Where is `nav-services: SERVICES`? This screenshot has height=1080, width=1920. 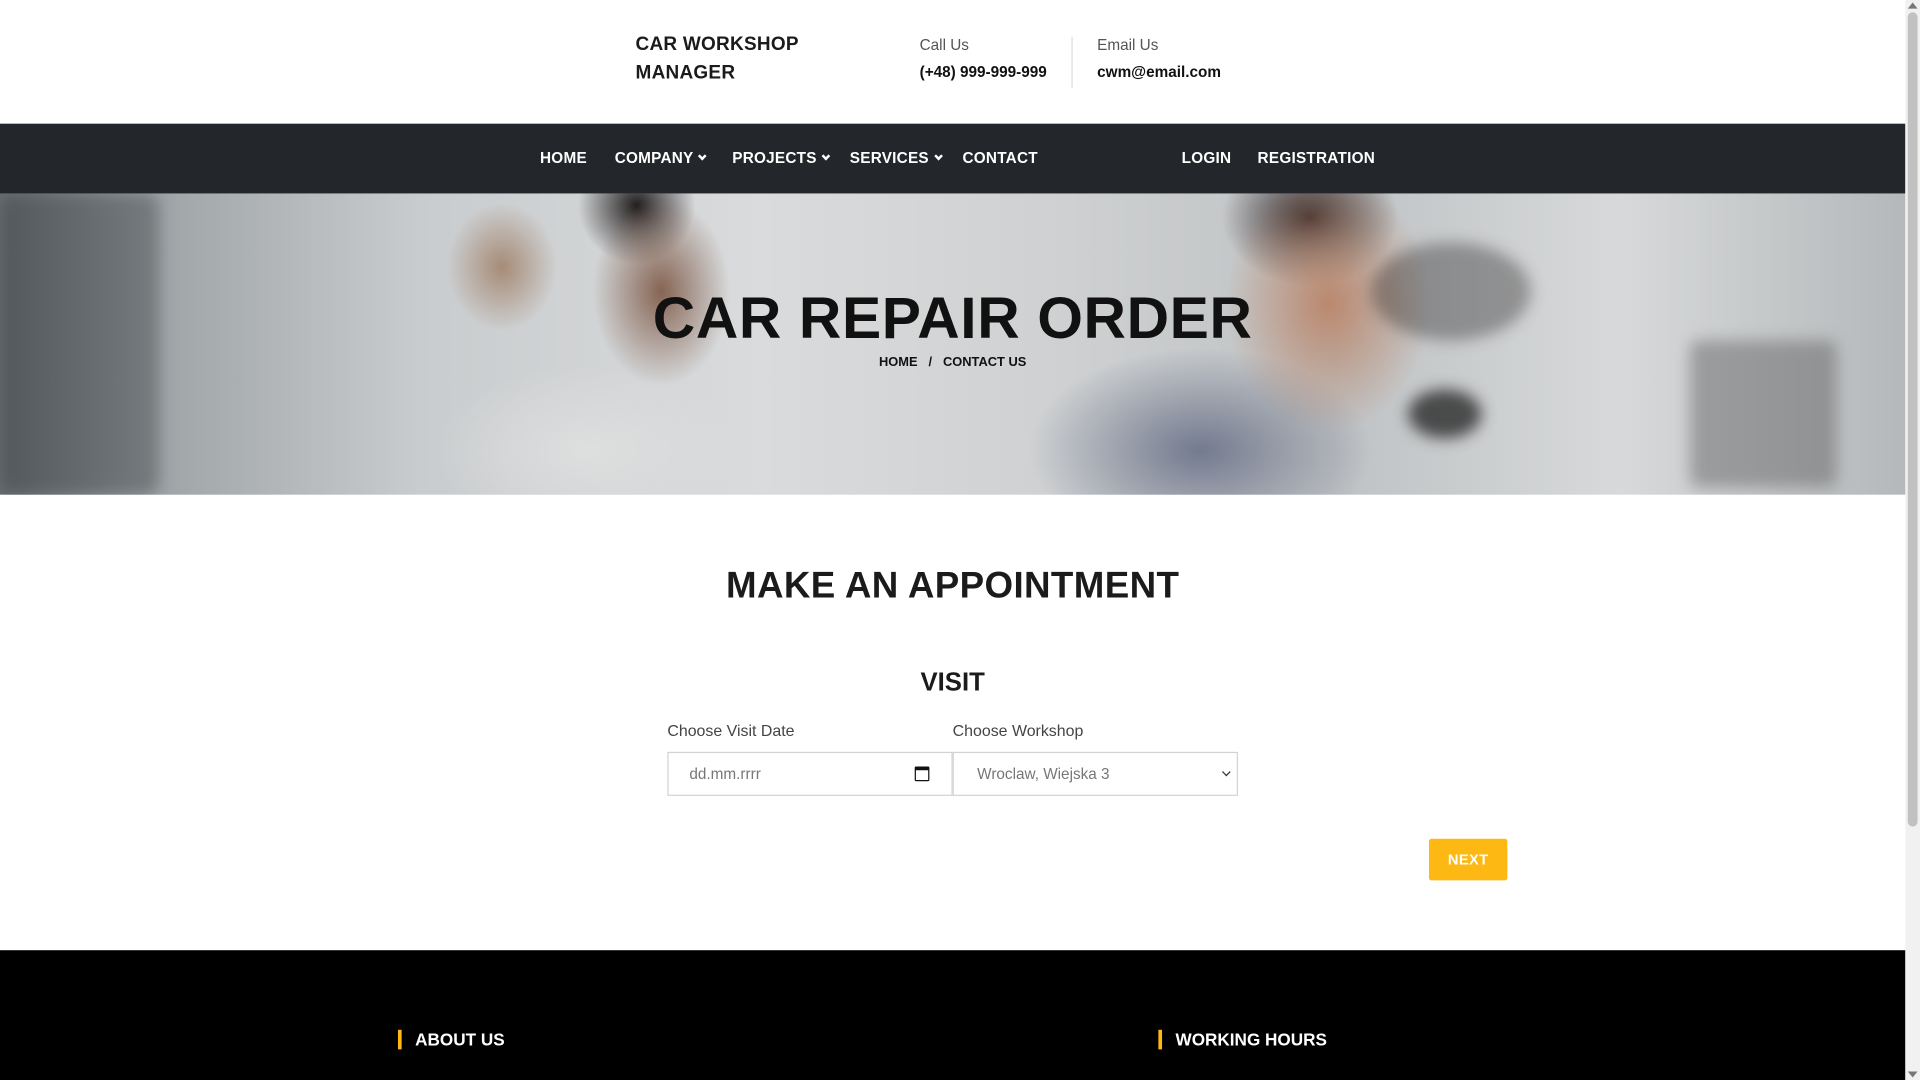 nav-services: SERVICES is located at coordinates (896, 159).